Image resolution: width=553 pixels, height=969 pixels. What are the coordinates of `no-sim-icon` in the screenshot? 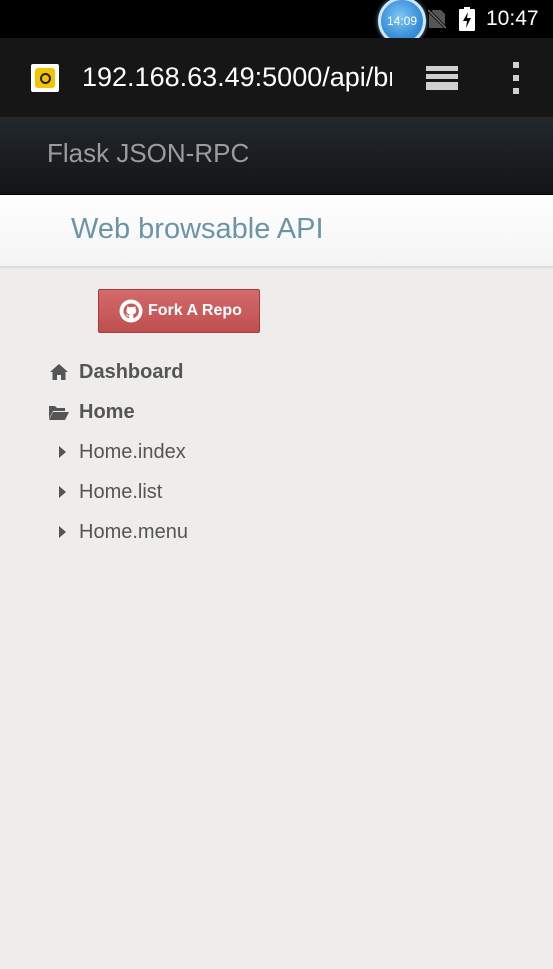 It's located at (437, 19).